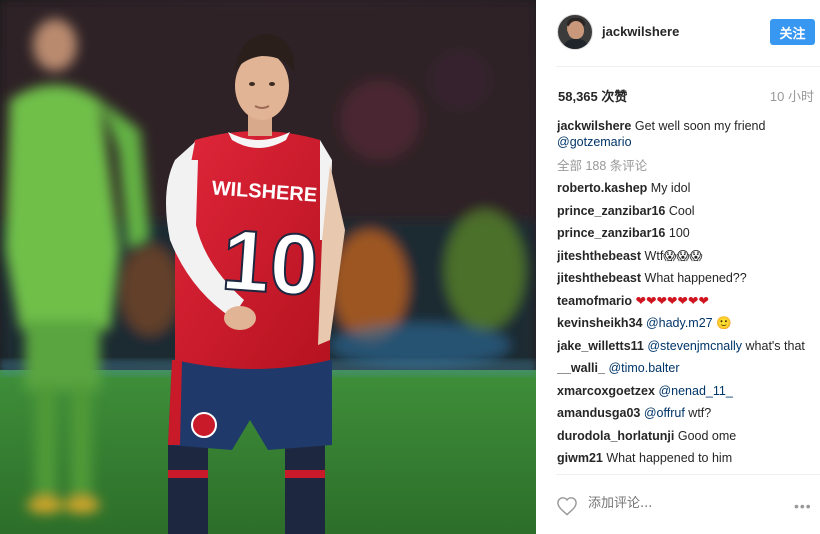 This screenshot has height=534, width=820. I want to click on comment-username: amandusga03, so click(598, 413).